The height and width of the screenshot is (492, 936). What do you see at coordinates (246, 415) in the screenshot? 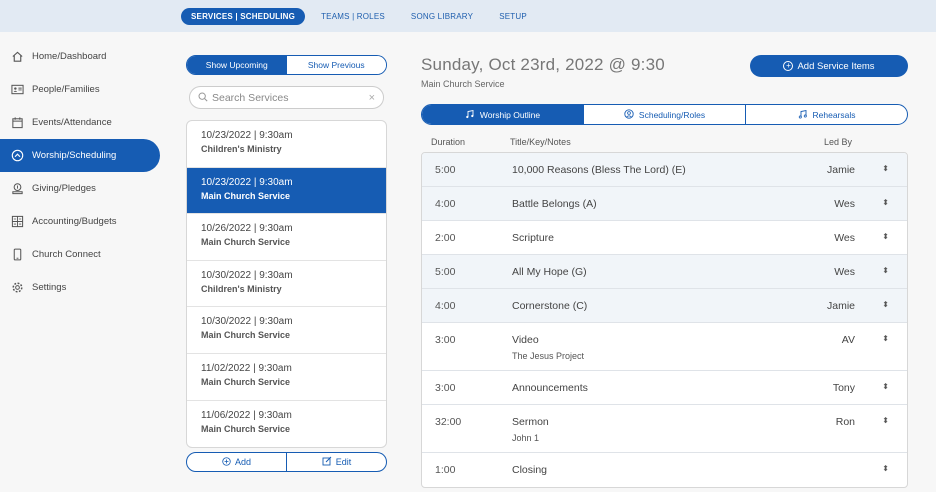
I see `service-date: 11/06/2022 | 9:30am` at bounding box center [246, 415].